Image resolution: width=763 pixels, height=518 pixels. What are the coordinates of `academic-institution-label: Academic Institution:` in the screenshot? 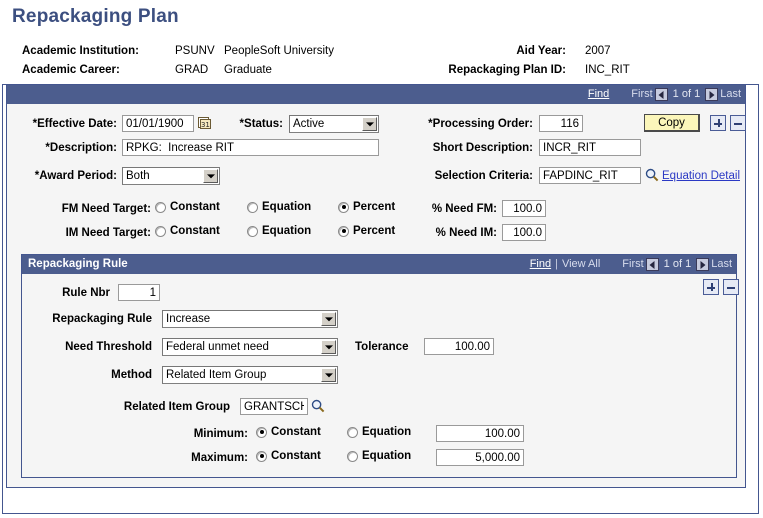 It's located at (80, 51).